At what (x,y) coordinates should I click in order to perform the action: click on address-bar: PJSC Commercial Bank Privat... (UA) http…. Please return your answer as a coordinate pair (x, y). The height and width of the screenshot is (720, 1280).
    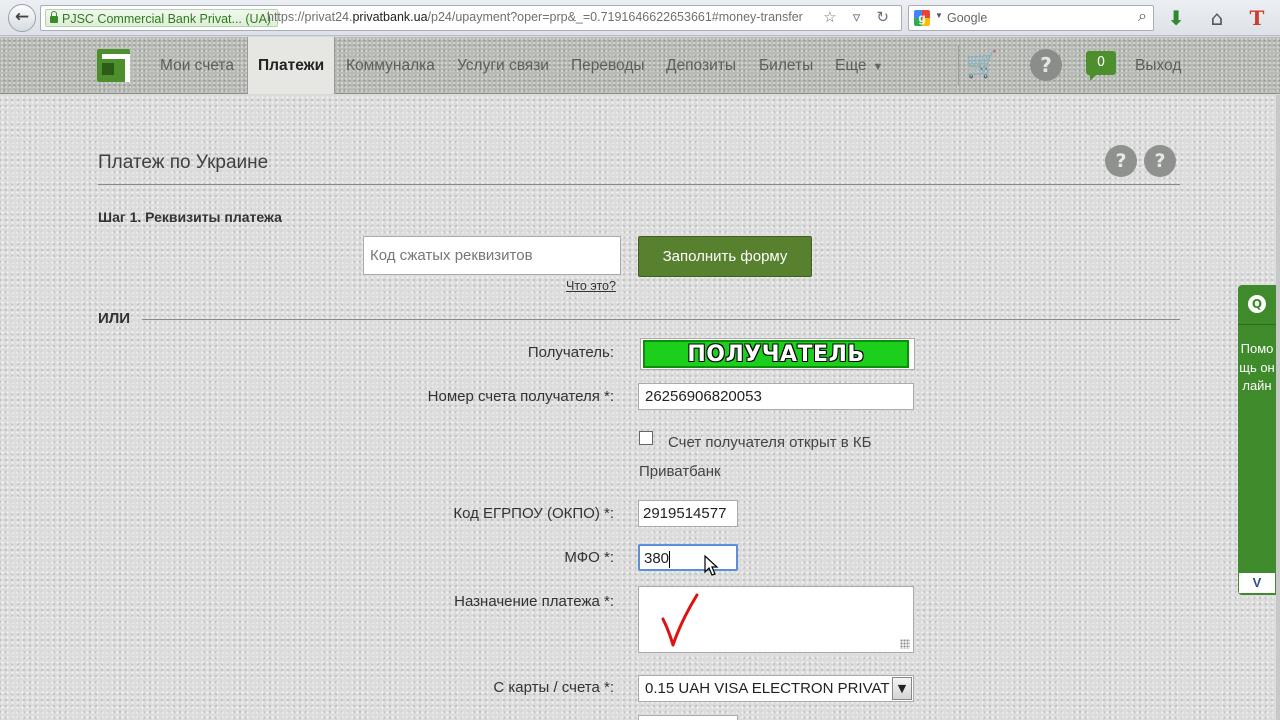
    Looking at the image, I should click on (471, 18).